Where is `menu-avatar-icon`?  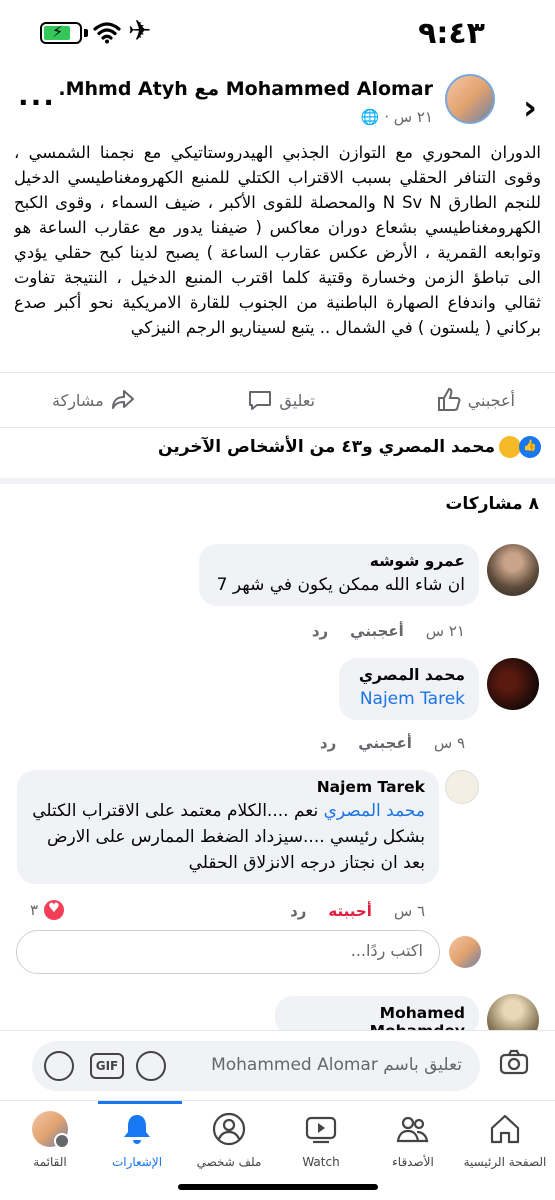 menu-avatar-icon is located at coordinates (51, 1130).